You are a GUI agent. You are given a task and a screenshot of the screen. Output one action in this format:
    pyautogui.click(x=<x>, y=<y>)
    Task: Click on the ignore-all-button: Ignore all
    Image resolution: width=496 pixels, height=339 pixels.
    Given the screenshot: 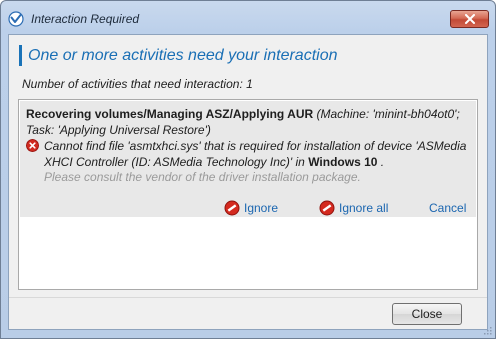 What is the action you would take?
    pyautogui.click(x=353, y=208)
    